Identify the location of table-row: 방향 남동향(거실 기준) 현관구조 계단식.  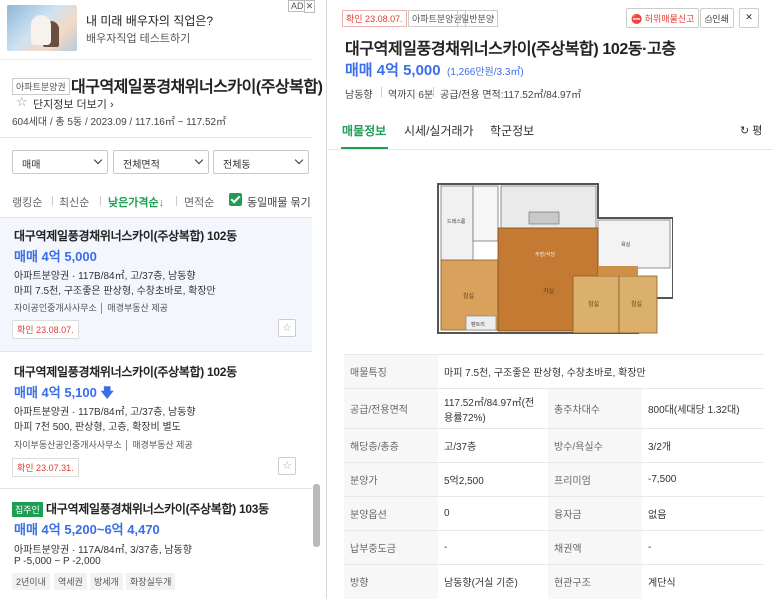
(554, 581).